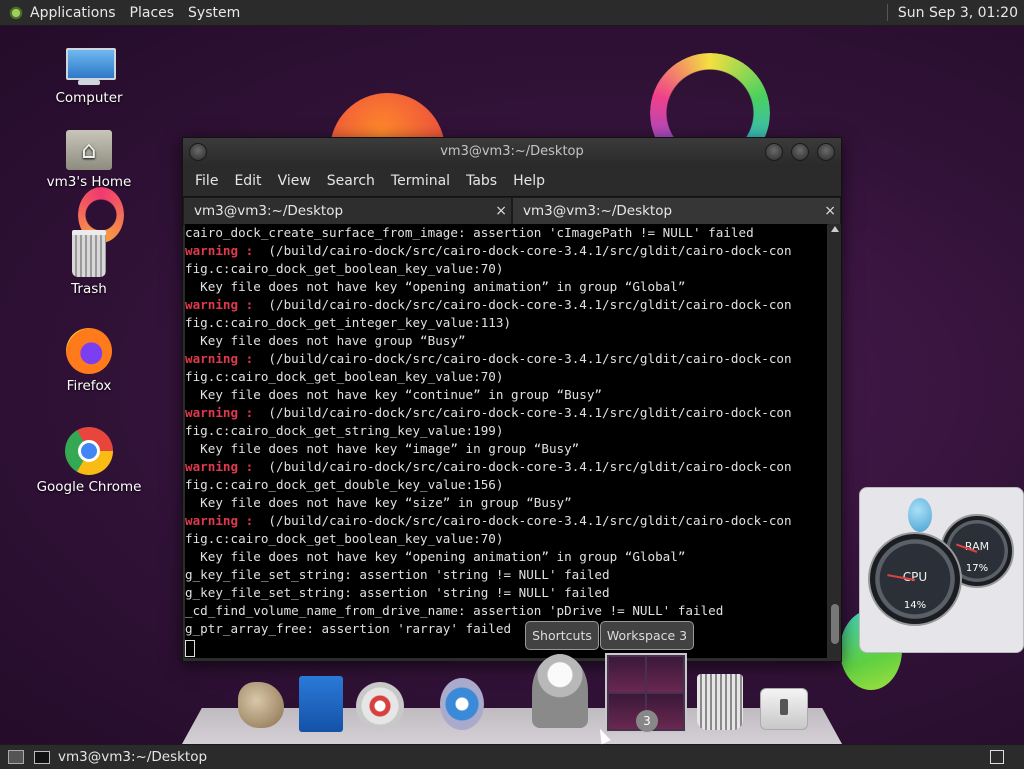 Image resolution: width=1024 pixels, height=769 pixels. I want to click on distro-logo-icon, so click(16, 12).